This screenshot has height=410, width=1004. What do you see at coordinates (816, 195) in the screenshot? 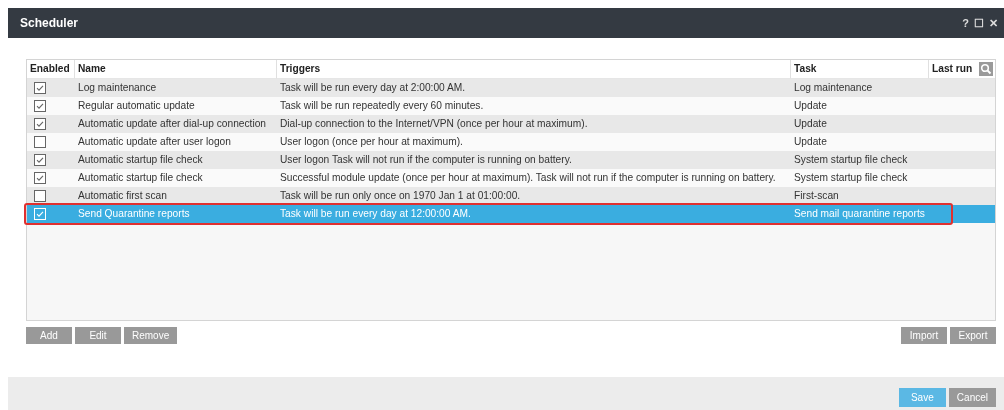
I see `task-cell: First-scan` at bounding box center [816, 195].